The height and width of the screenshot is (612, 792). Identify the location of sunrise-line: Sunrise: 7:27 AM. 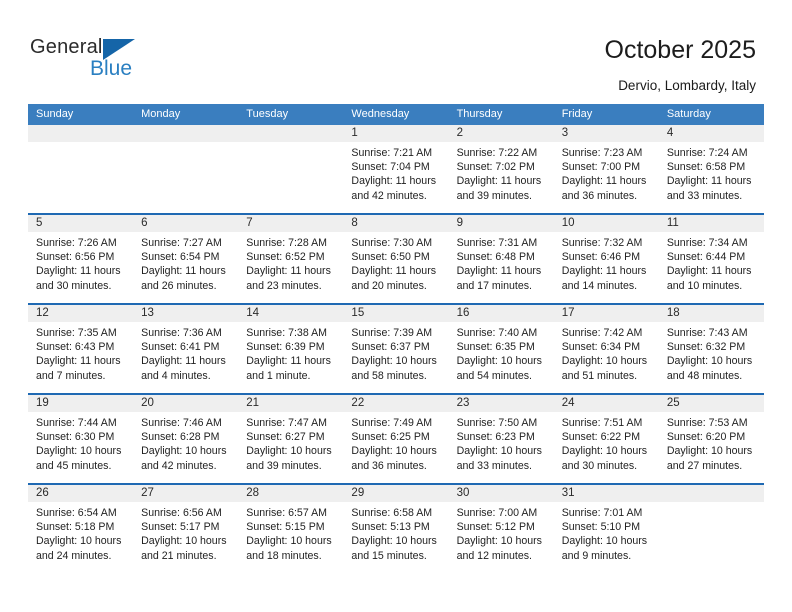
(181, 243).